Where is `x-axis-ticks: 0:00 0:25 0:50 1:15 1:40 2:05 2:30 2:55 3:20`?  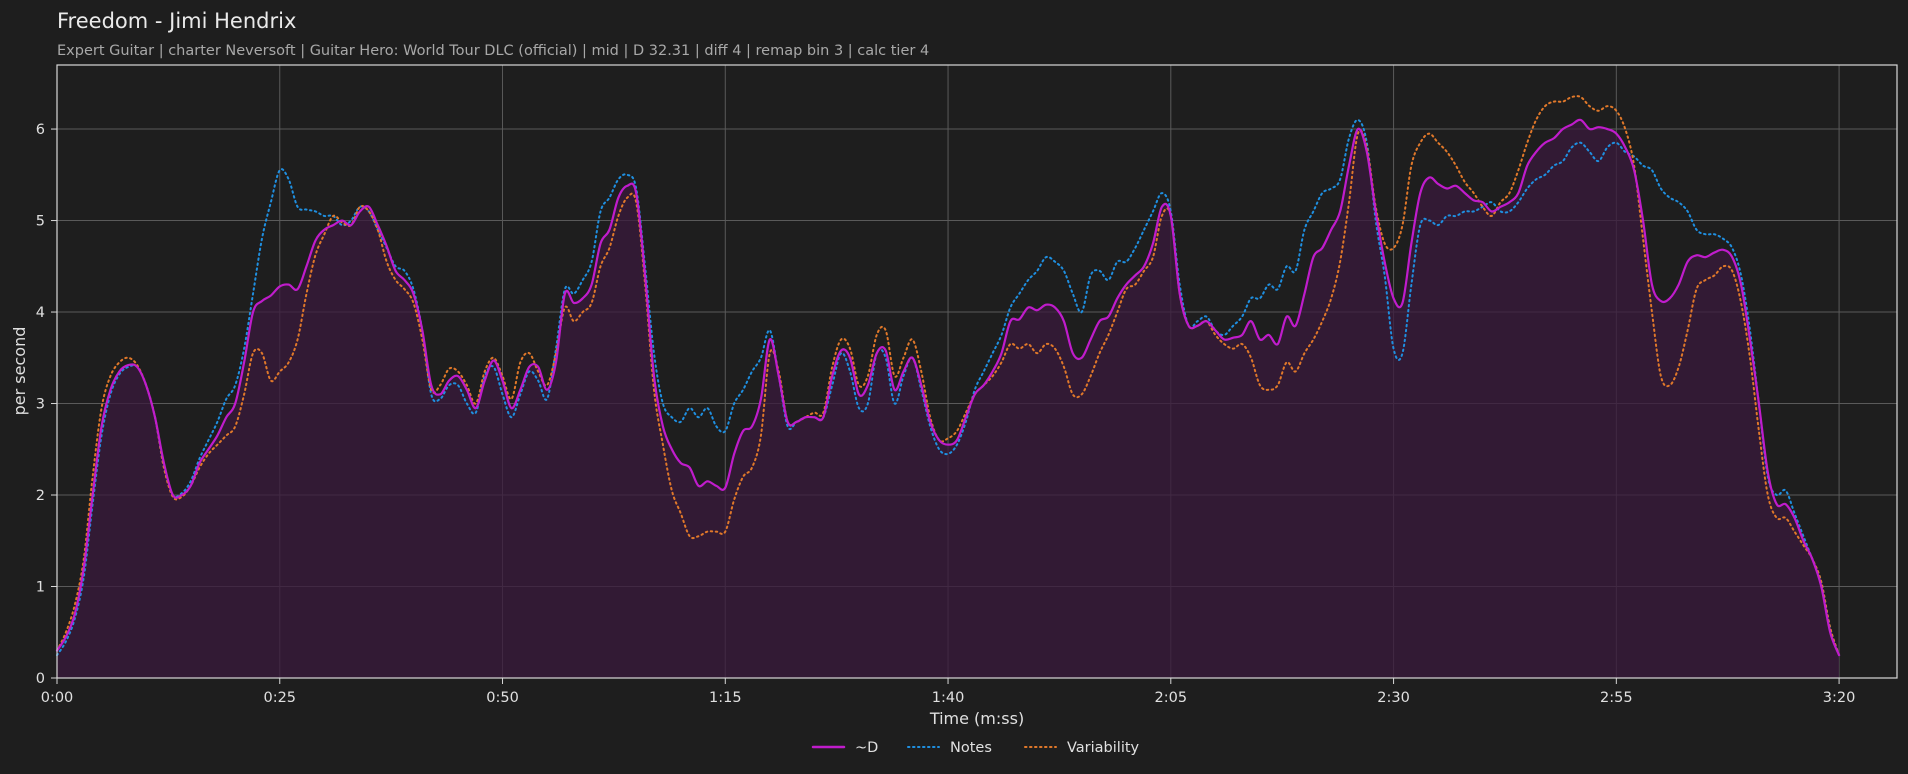 x-axis-ticks: 0:00 0:25 0:50 1:15 1:40 2:05 2:30 2:55 3:20 is located at coordinates (948, 692).